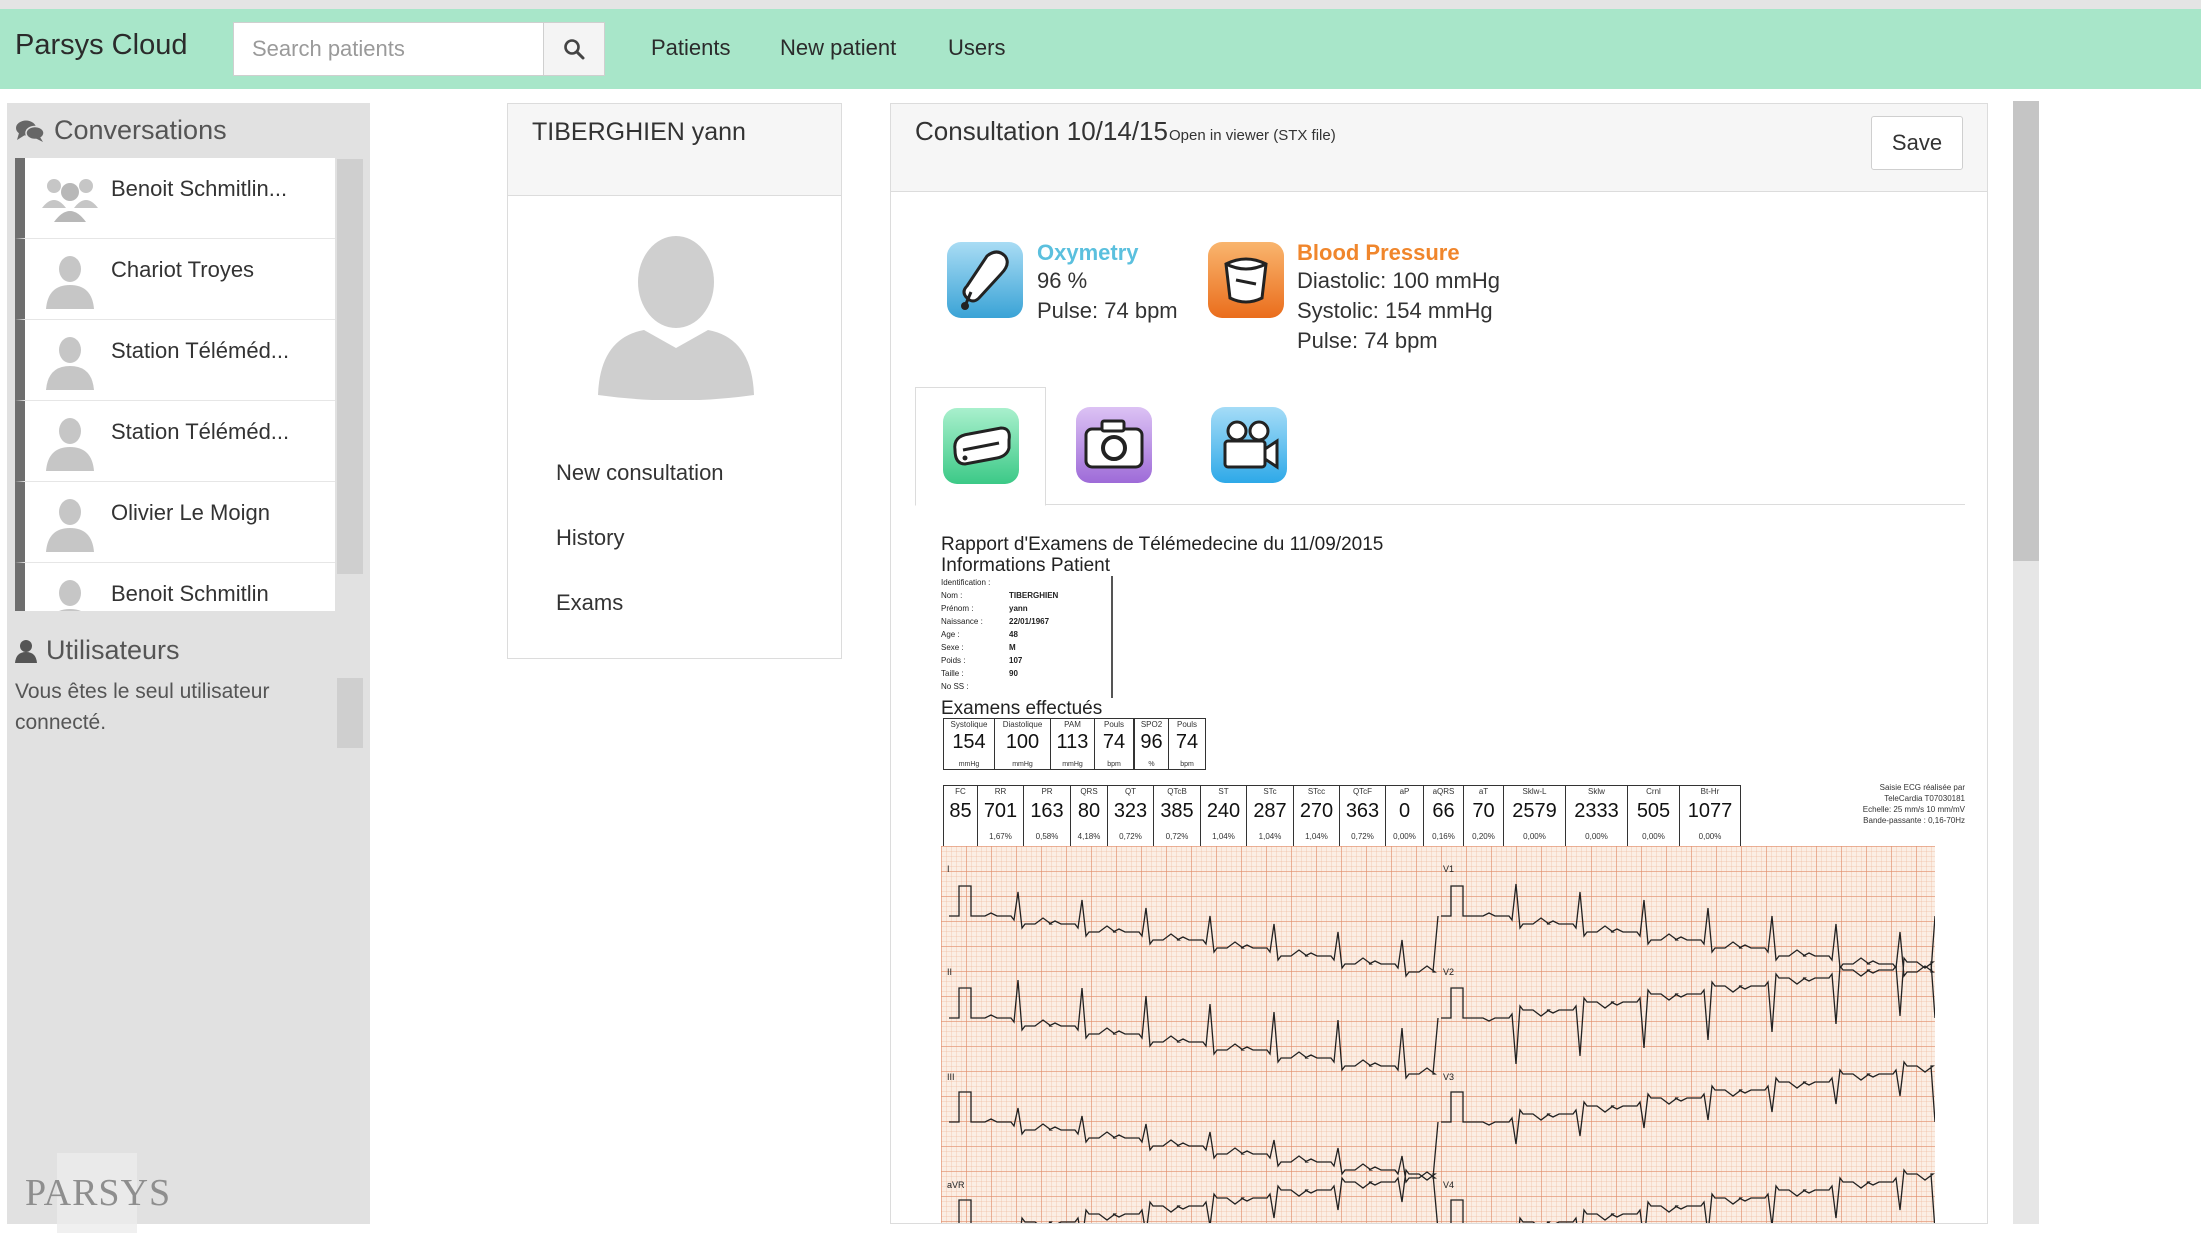 This screenshot has height=1233, width=2201. I want to click on param-value: 240, so click(1223, 811).